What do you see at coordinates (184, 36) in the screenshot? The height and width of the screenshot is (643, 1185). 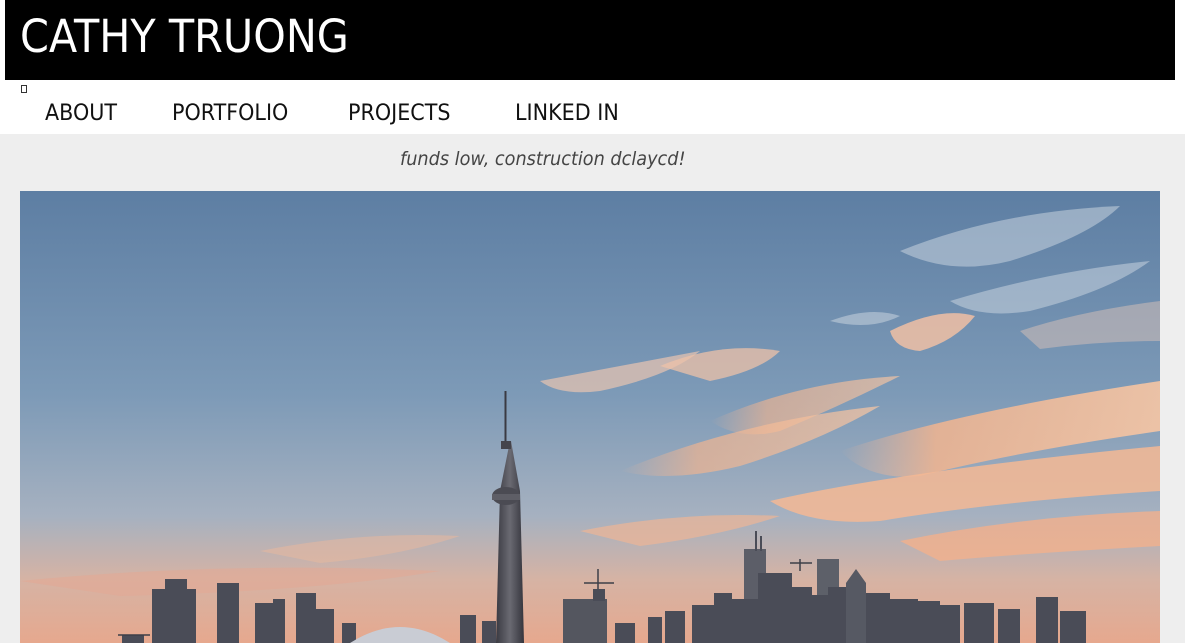 I see `site-title: CATHY TRUONG` at bounding box center [184, 36].